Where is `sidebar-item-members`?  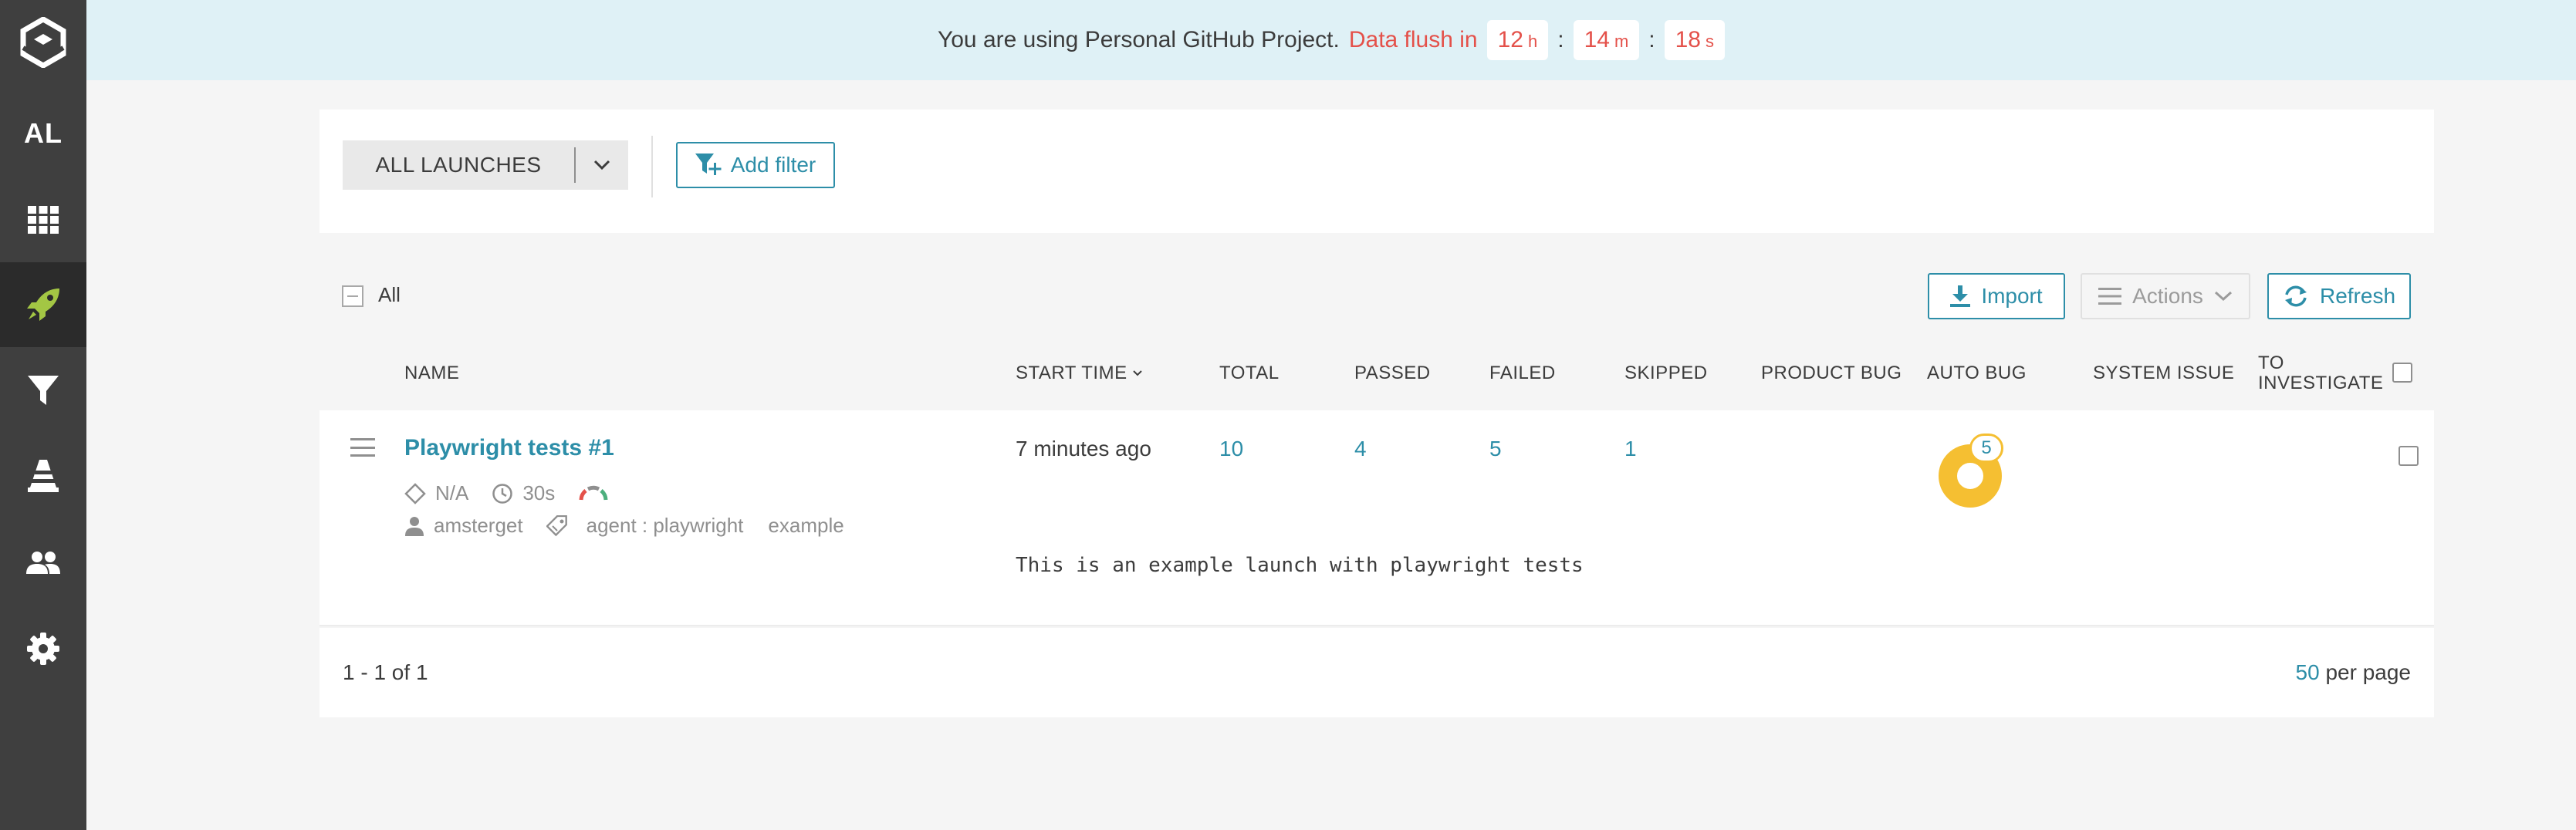
sidebar-item-members is located at coordinates (43, 562).